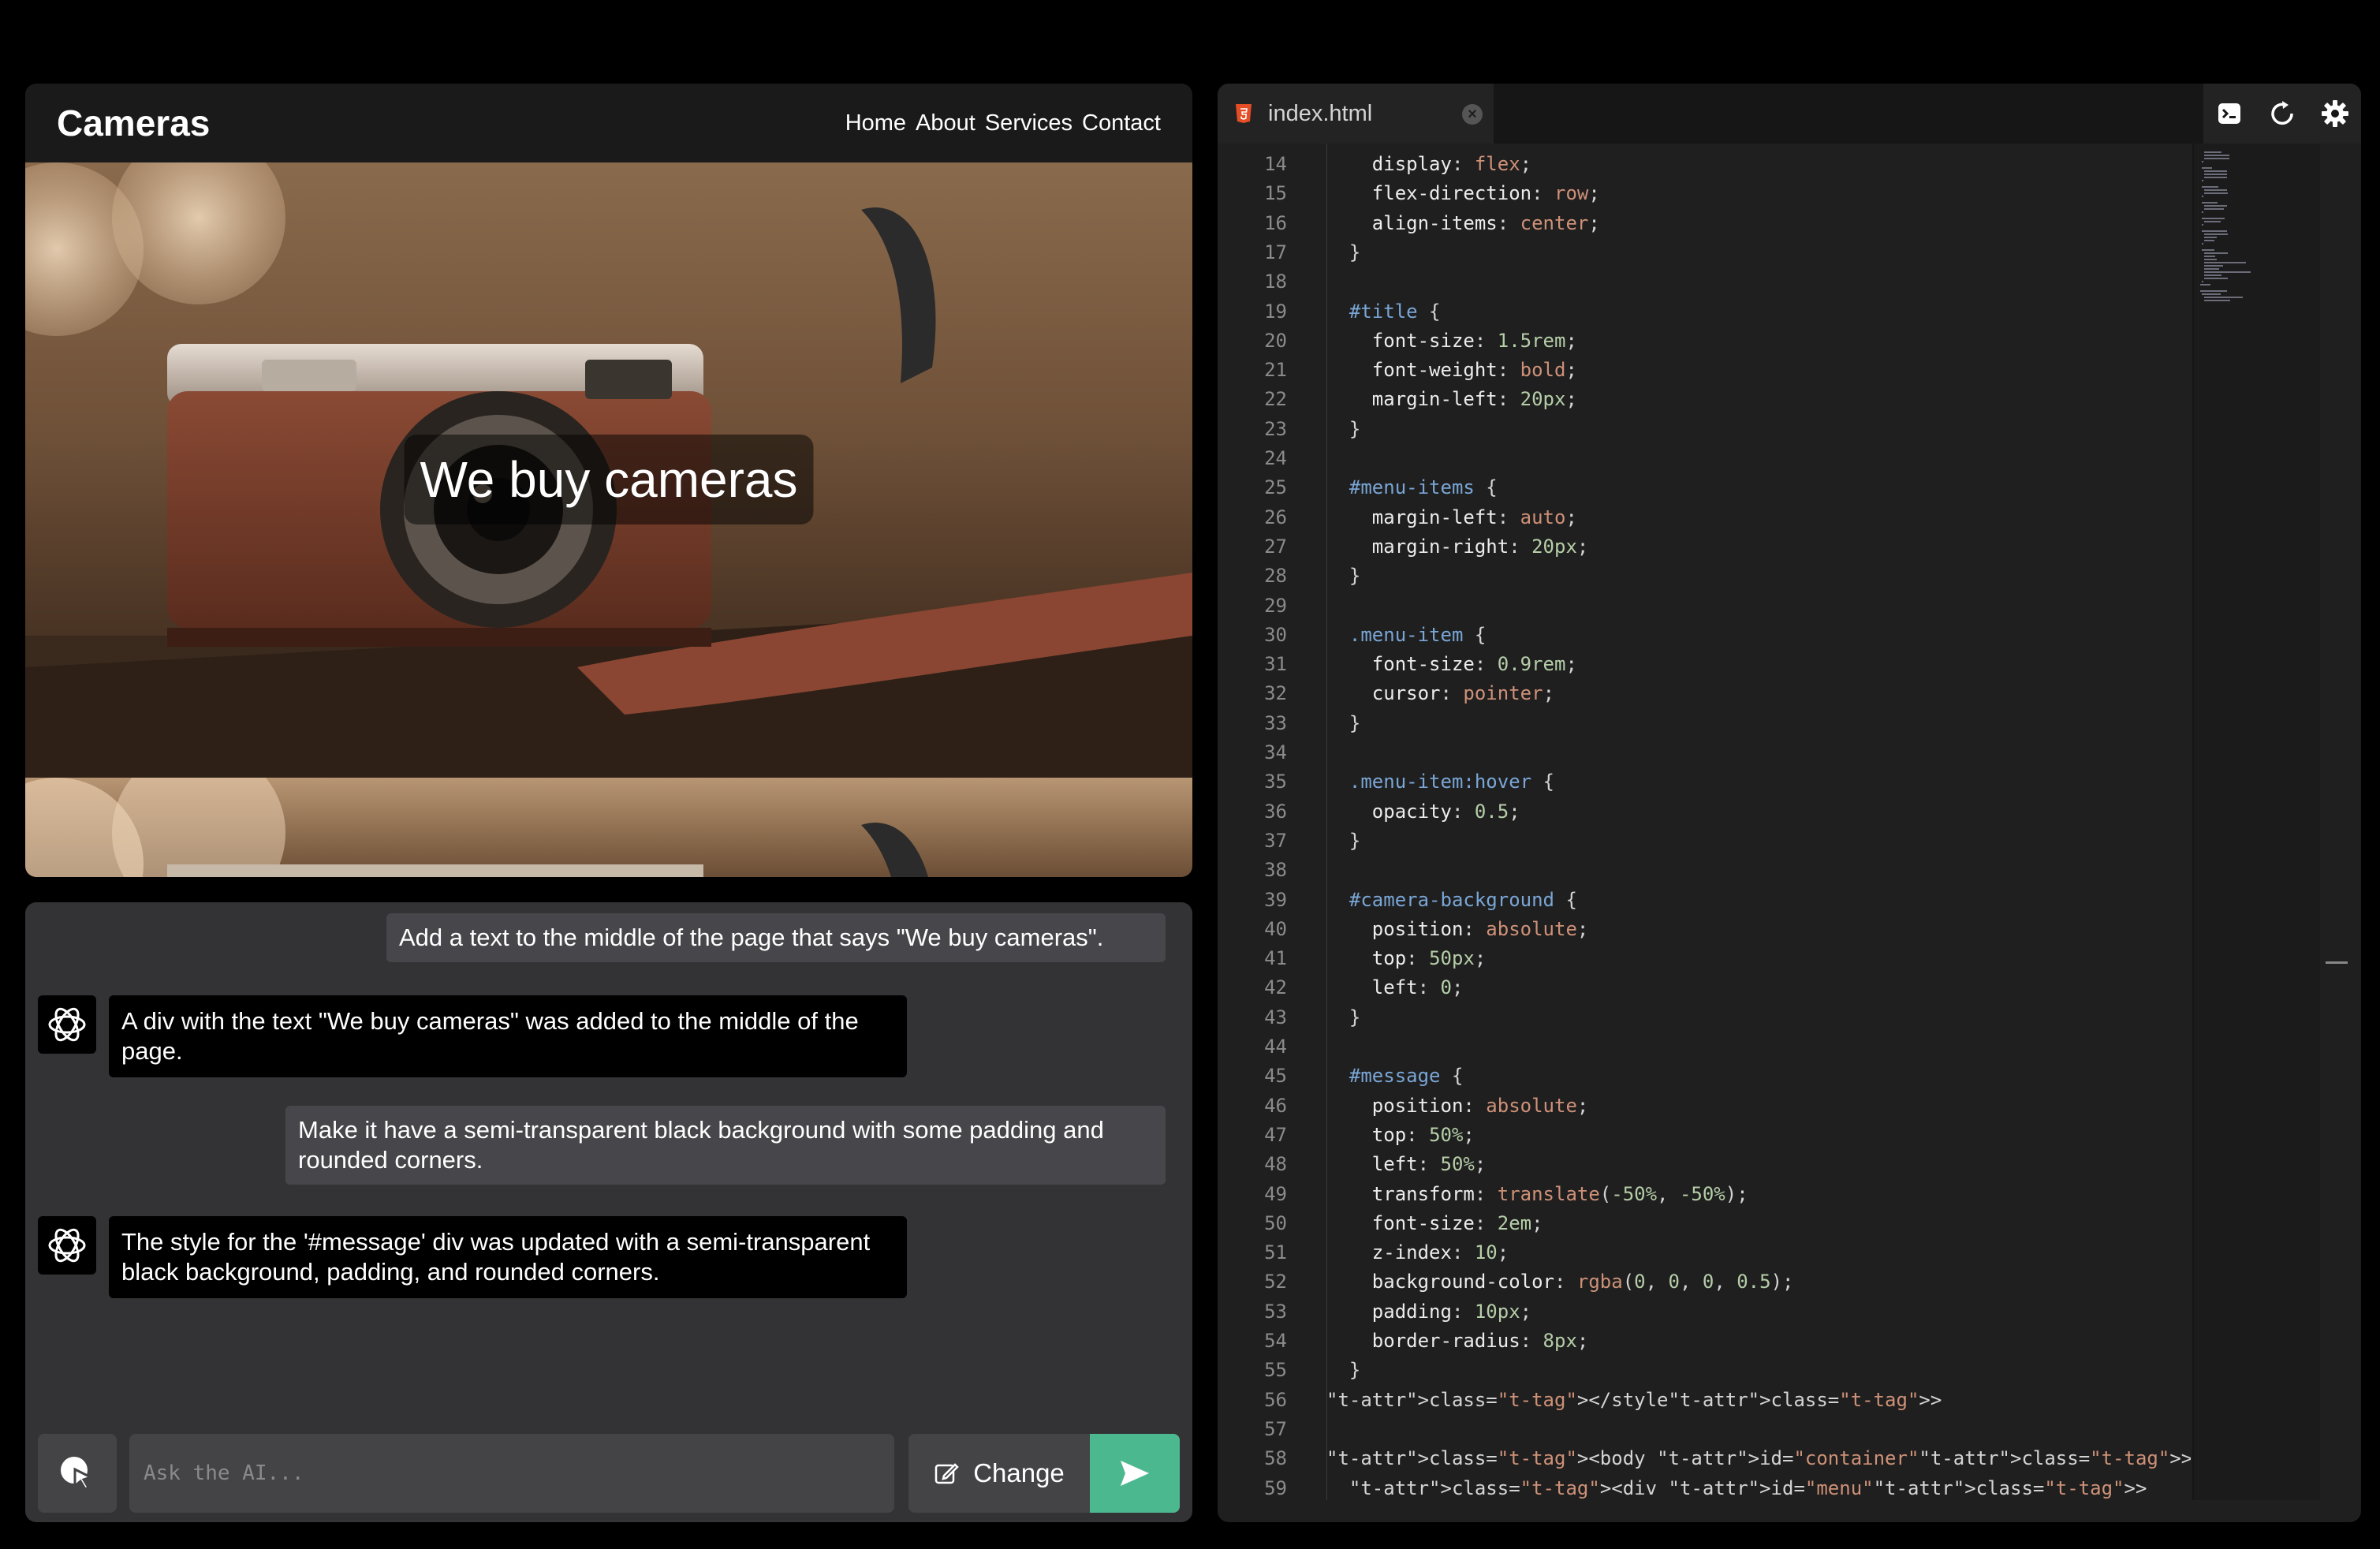  Describe the element at coordinates (1704, 752) in the screenshot. I see `code-line: 34` at that location.